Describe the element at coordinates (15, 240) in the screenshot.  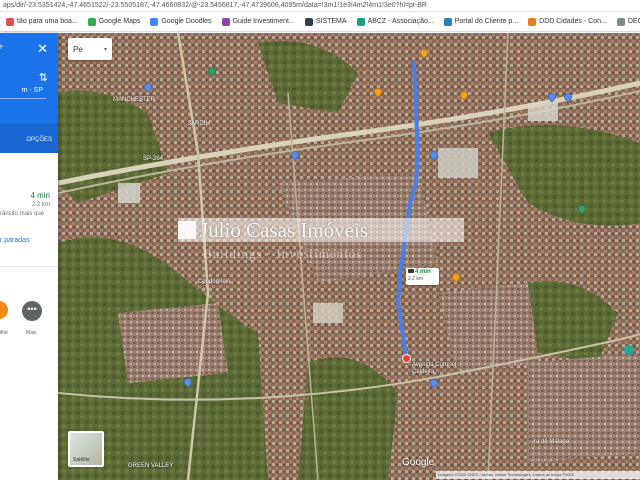
I see `add-stops-button: r paradas` at that location.